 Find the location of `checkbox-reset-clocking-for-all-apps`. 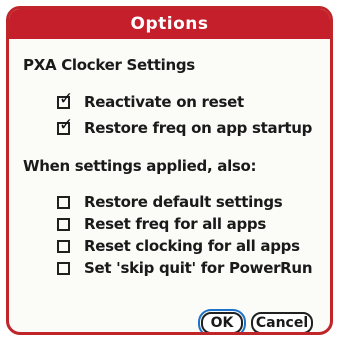

checkbox-reset-clocking-for-all-apps is located at coordinates (63, 246).